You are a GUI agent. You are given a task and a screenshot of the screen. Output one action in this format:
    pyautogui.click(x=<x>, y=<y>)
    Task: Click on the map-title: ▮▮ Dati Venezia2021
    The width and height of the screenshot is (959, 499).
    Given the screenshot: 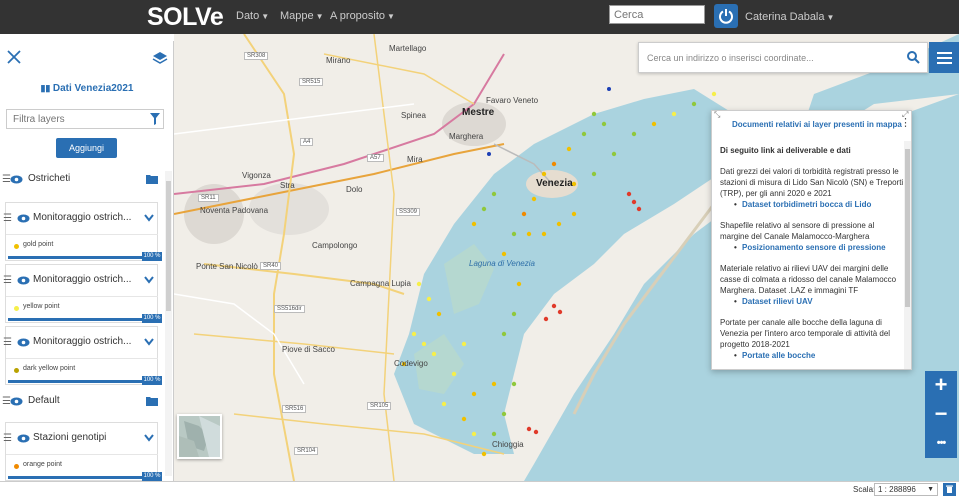 What is the action you would take?
    pyautogui.click(x=87, y=88)
    